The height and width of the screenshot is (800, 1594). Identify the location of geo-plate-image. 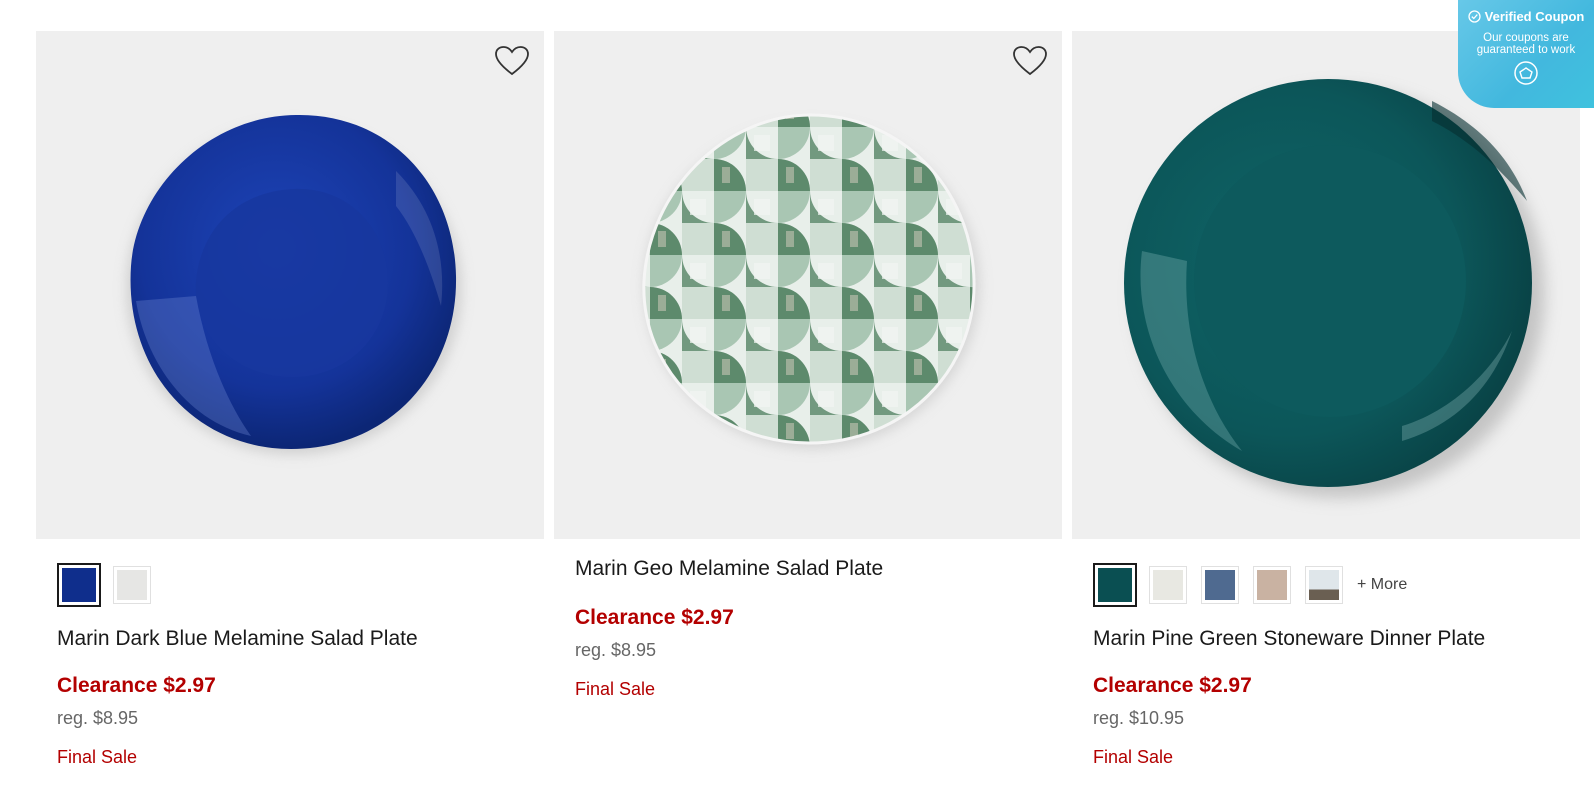
(811, 281).